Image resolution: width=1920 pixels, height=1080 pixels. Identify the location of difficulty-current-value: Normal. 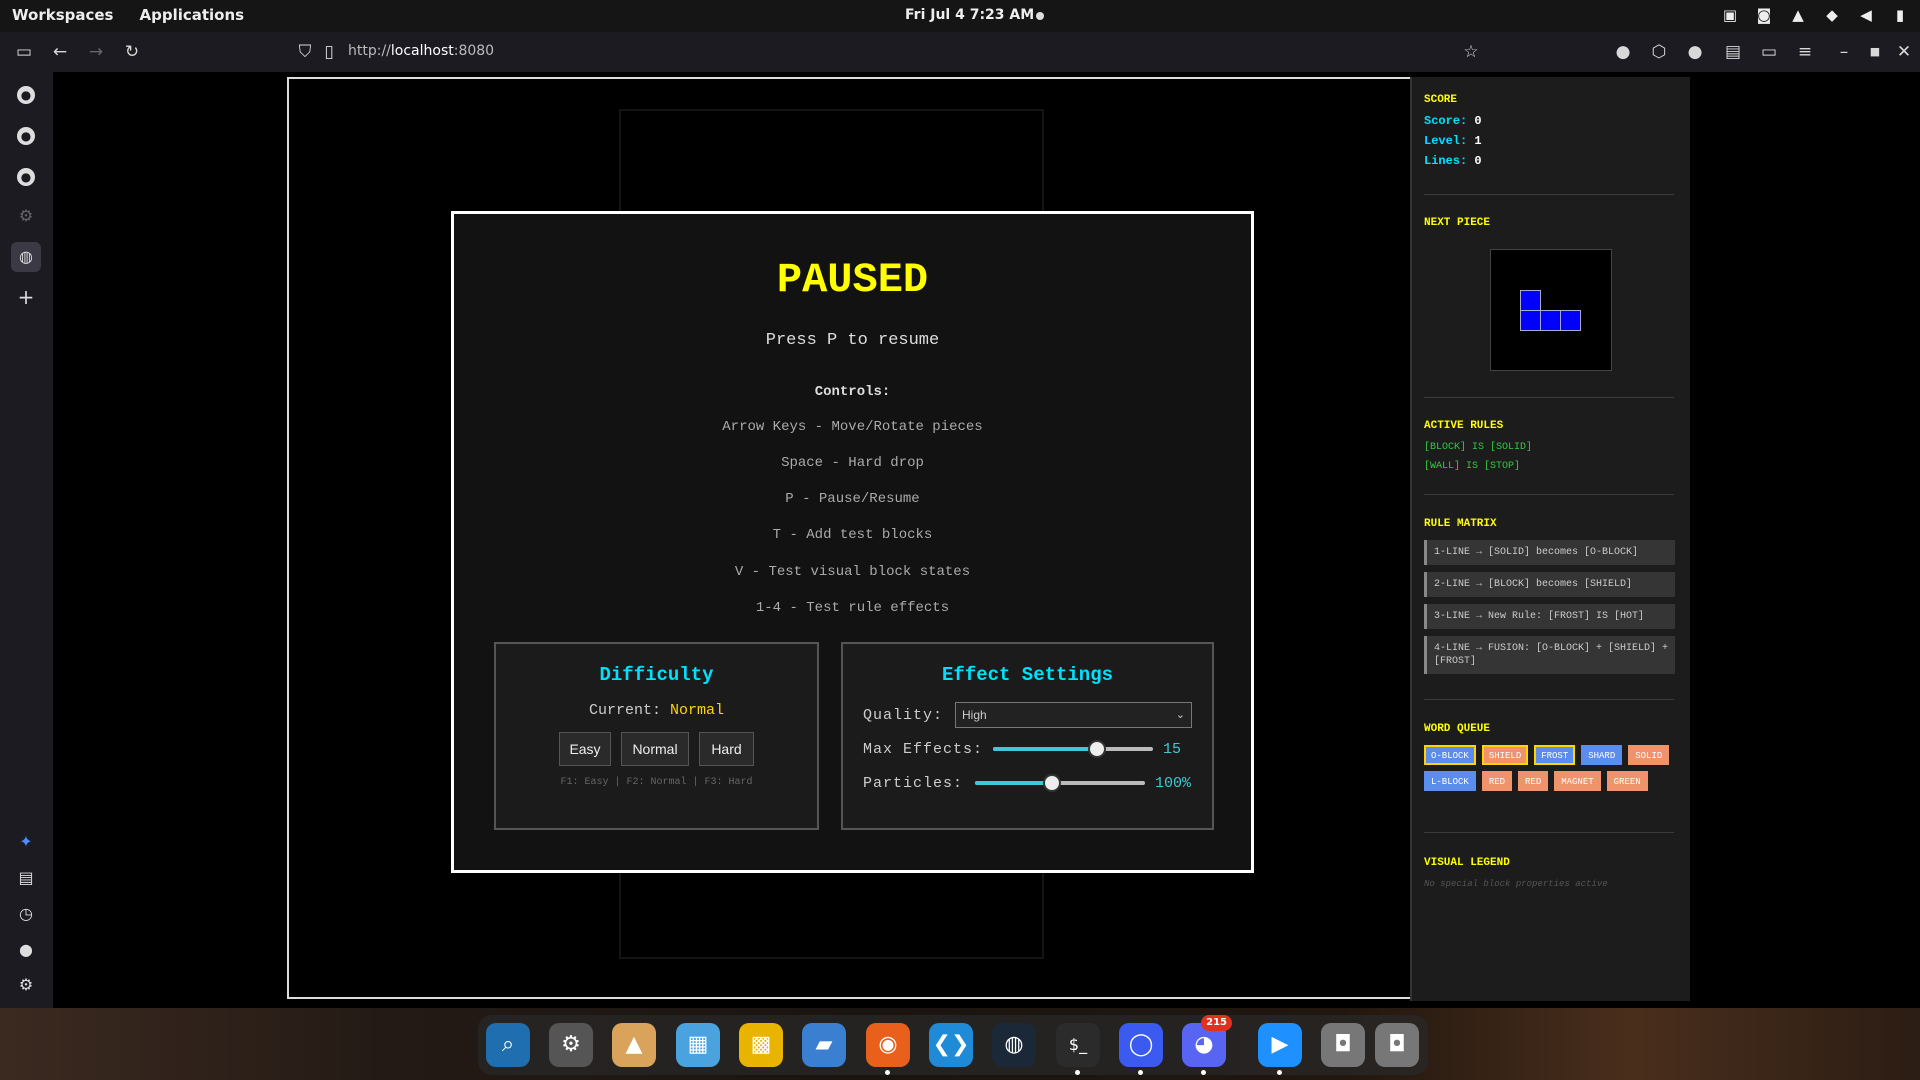
(697, 710).